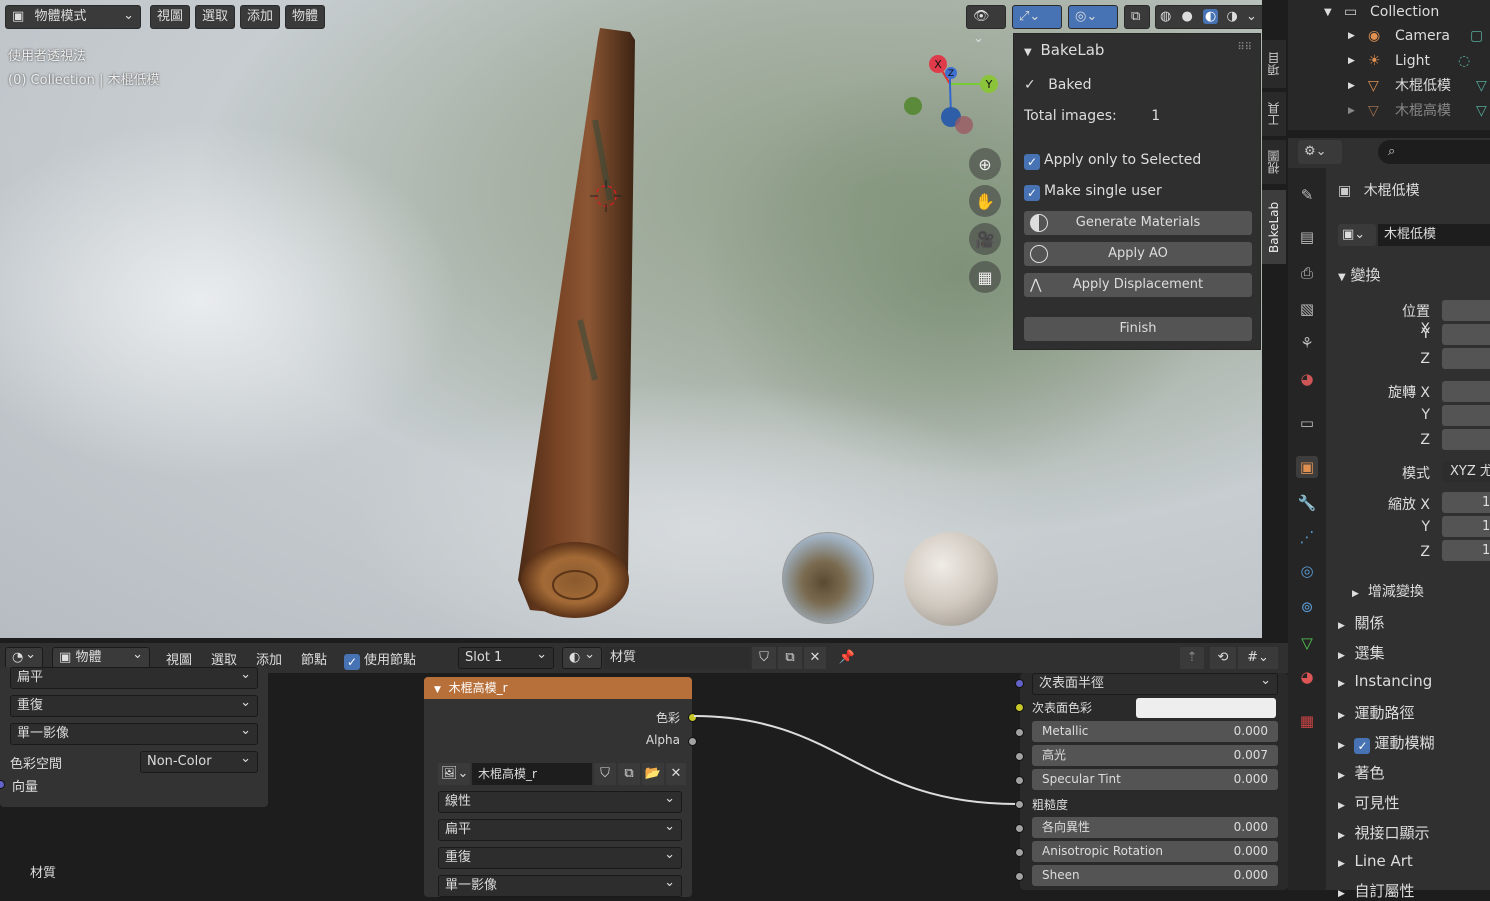 The height and width of the screenshot is (901, 1490). Describe the element at coordinates (1019, 852) in the screenshot. I see `anisotropic-rotation-socket` at that location.